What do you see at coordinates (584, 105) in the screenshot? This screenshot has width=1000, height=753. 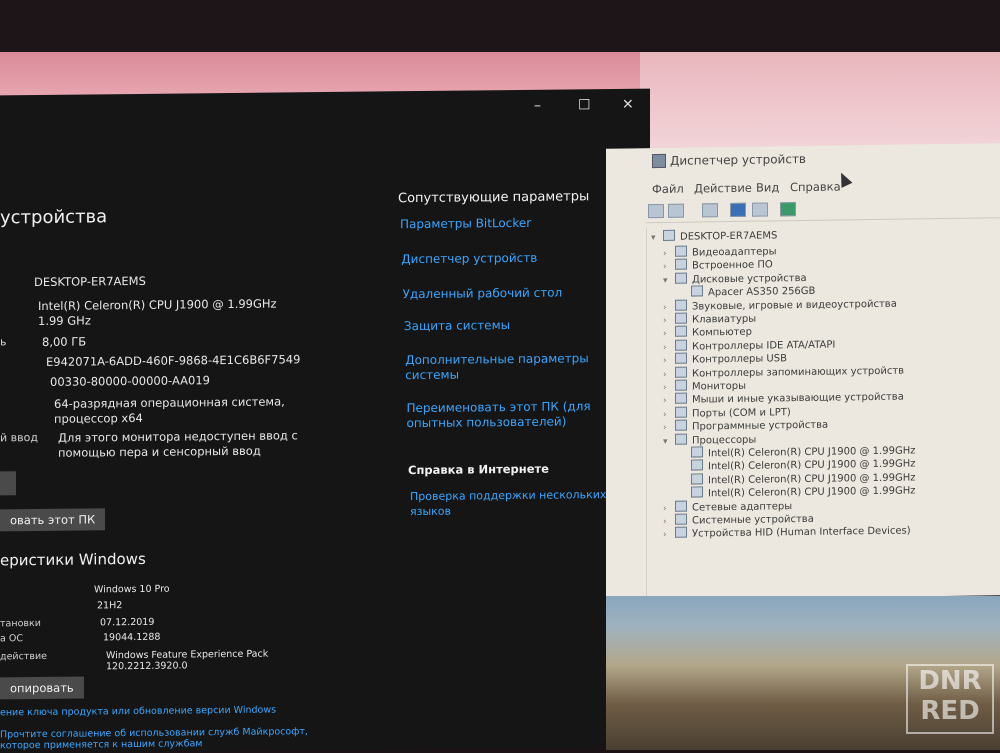 I see `maximize-icon: ☐` at bounding box center [584, 105].